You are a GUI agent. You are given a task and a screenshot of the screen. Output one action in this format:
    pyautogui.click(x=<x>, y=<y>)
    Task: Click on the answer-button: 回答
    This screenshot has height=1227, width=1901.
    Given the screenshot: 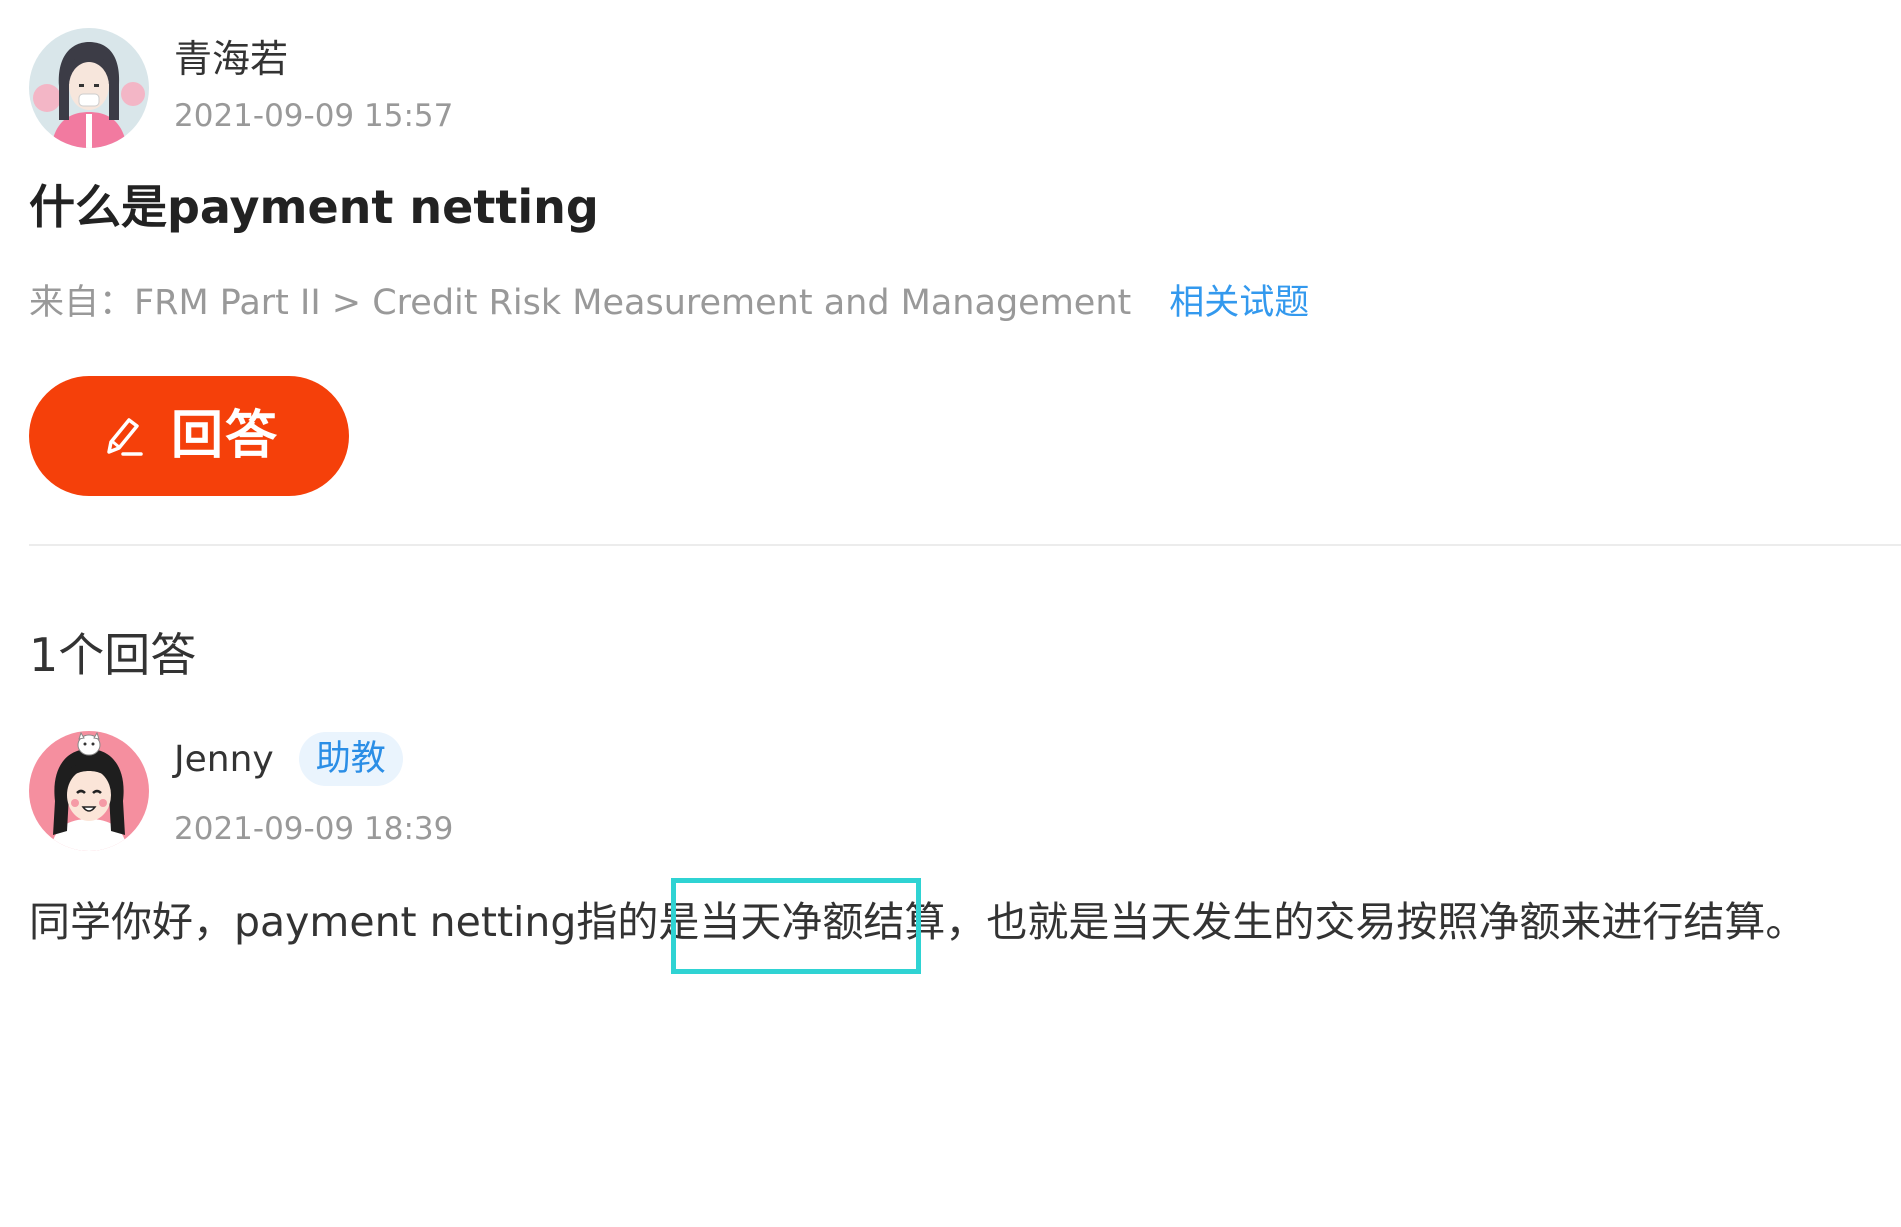 What is the action you would take?
    pyautogui.click(x=189, y=436)
    